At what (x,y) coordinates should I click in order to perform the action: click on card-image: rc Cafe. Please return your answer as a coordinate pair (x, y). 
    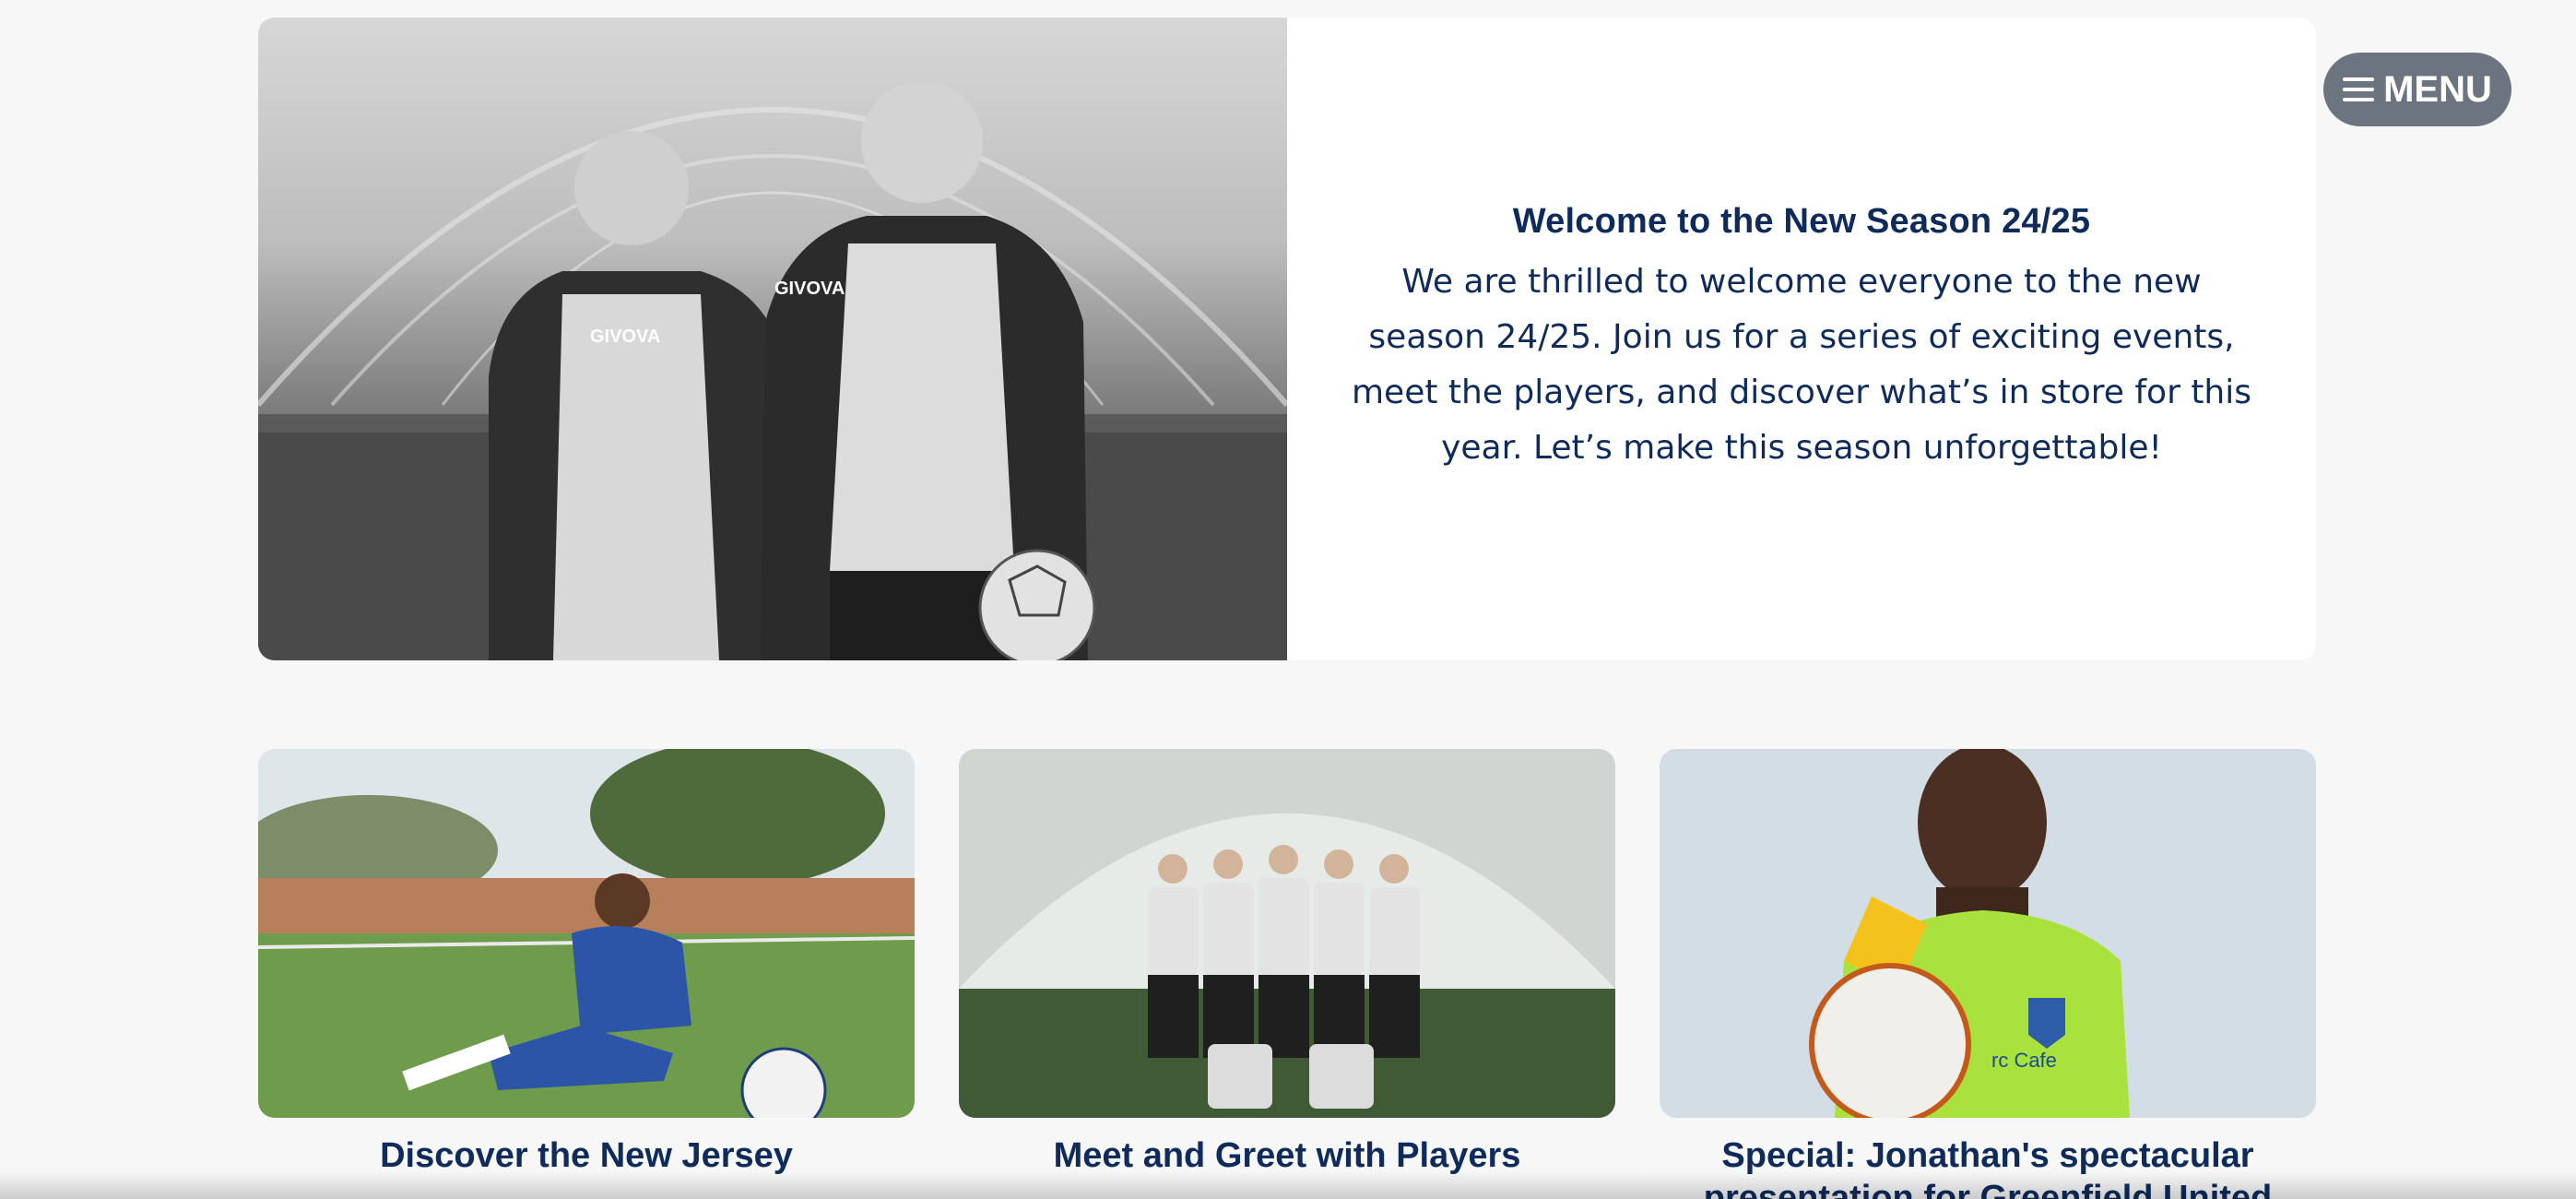
    Looking at the image, I should click on (1988, 933).